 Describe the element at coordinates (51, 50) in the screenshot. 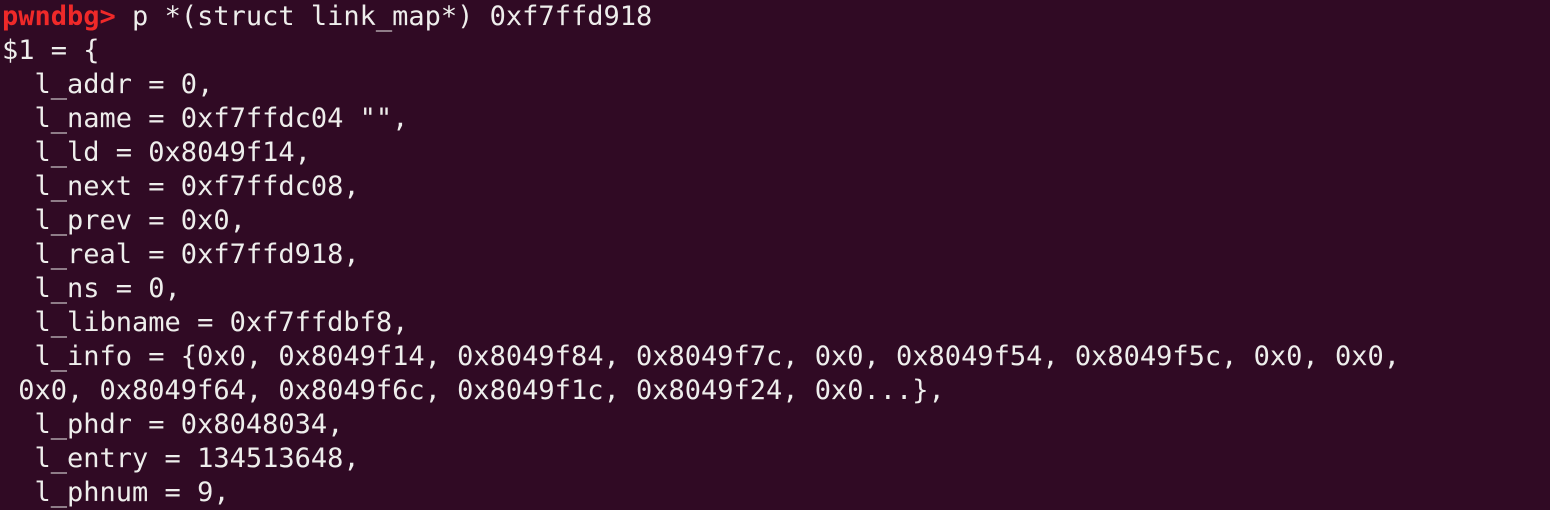

I see `output-line: $1 = {` at that location.